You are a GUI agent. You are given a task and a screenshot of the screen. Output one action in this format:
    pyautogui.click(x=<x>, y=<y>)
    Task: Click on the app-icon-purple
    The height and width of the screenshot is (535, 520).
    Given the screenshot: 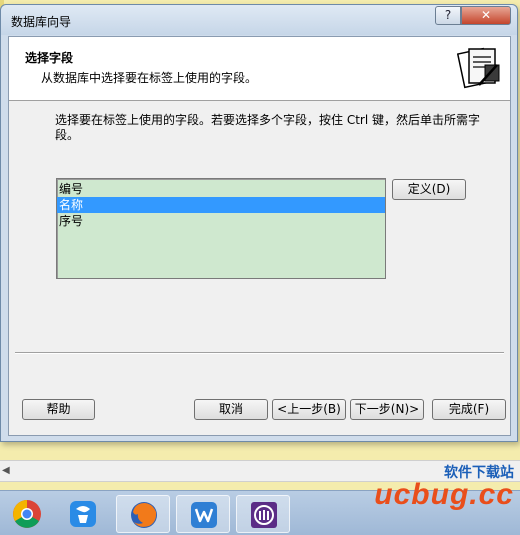 What is the action you would take?
    pyautogui.click(x=264, y=515)
    